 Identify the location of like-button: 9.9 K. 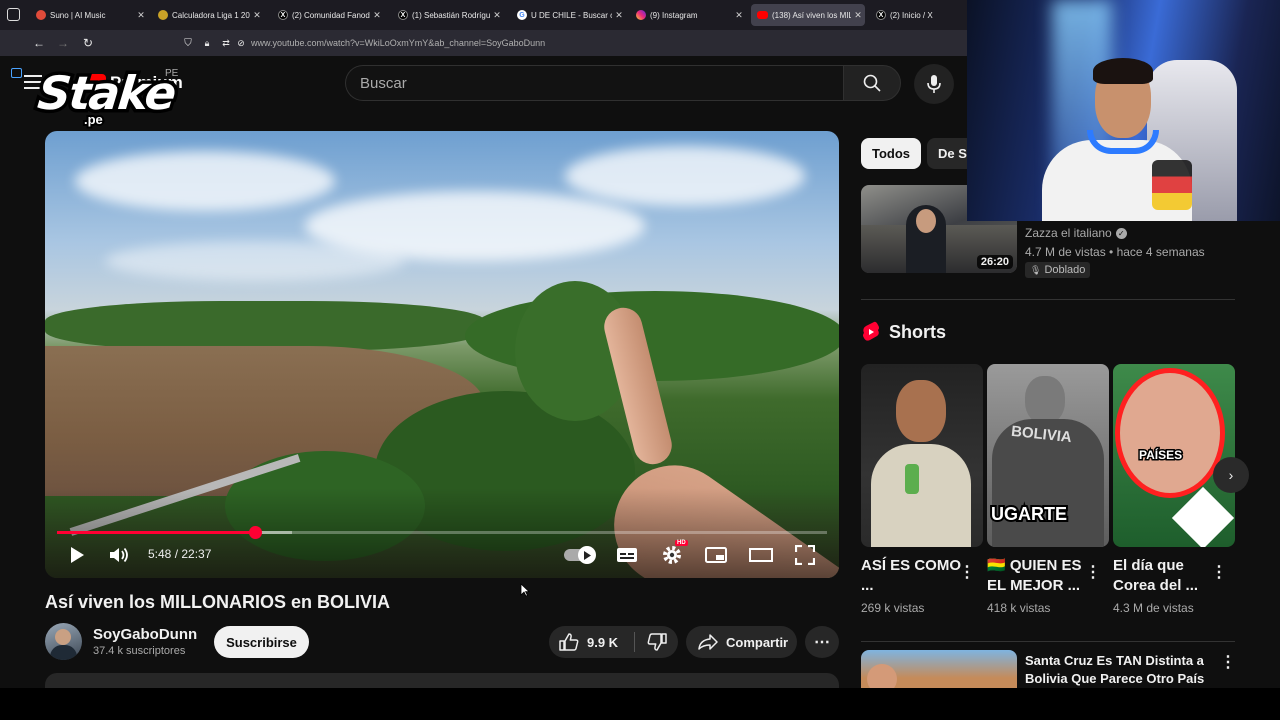
(591, 642).